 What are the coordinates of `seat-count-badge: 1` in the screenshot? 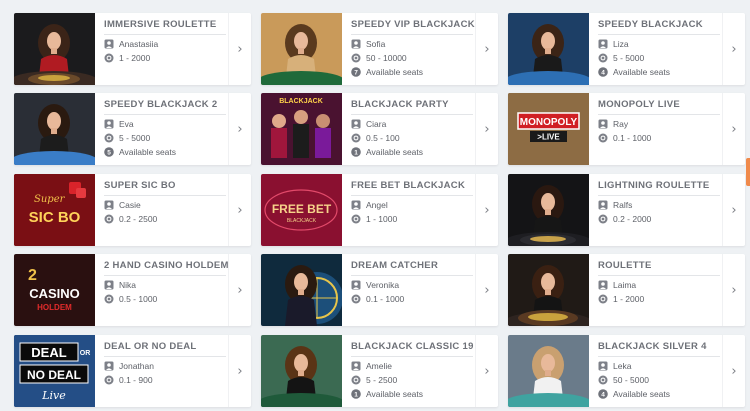 It's located at (356, 394).